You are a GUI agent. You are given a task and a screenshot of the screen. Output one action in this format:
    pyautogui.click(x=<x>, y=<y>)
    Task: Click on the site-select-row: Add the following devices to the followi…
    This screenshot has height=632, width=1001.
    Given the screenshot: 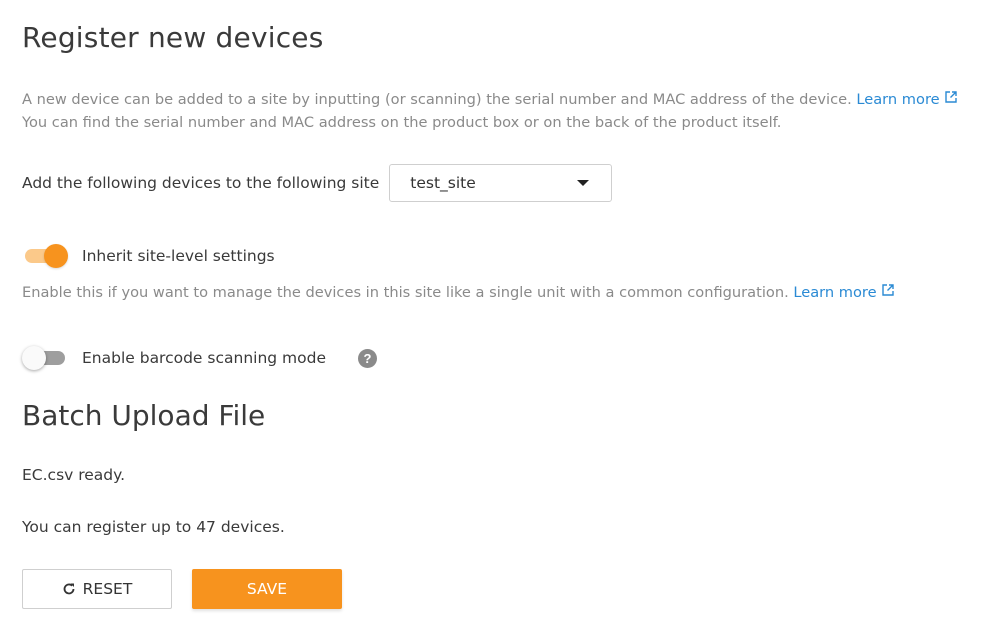 What is the action you would take?
    pyautogui.click(x=317, y=183)
    